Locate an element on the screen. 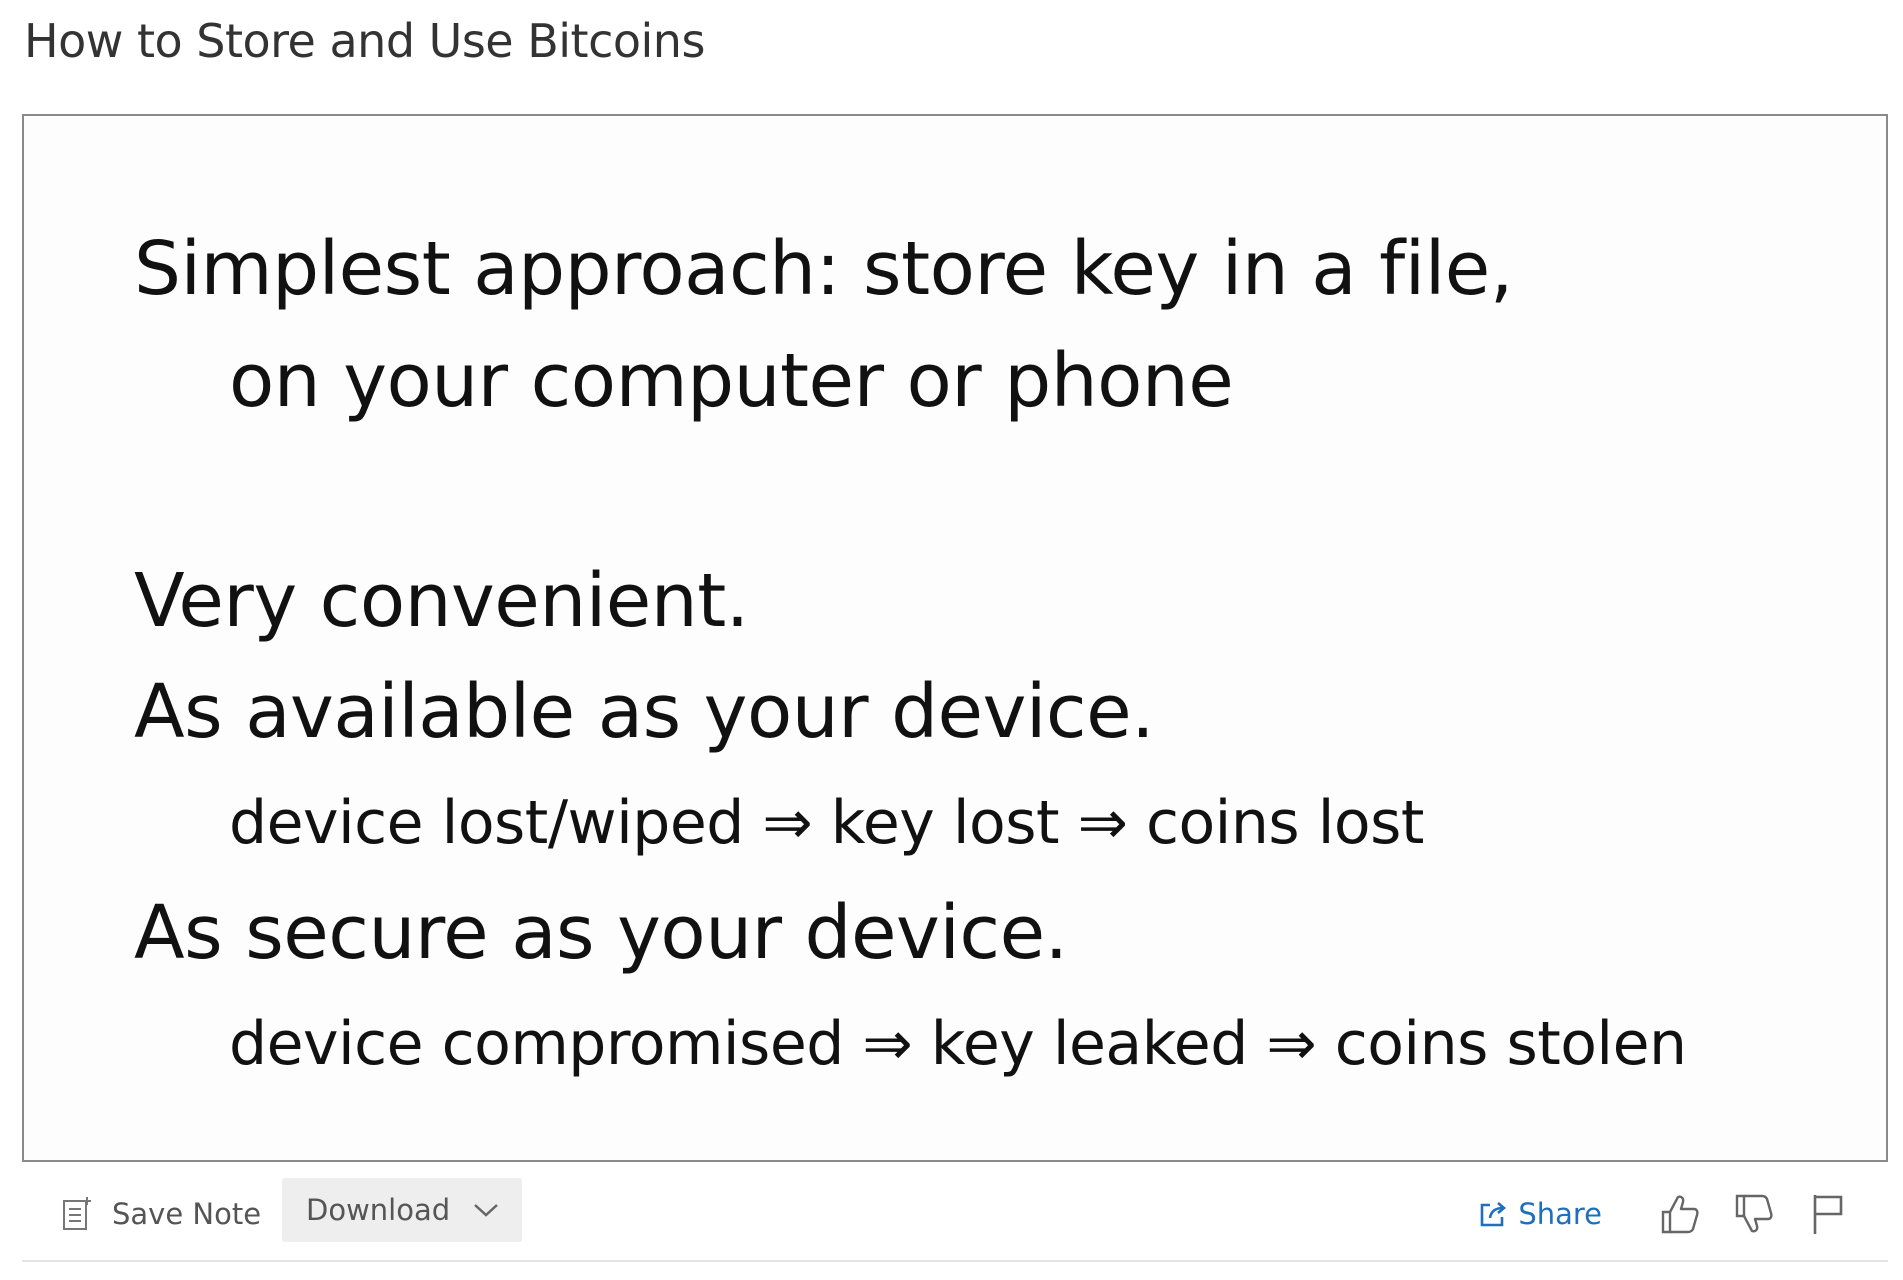 This screenshot has width=1903, height=1280. like-button is located at coordinates (1680, 1214).